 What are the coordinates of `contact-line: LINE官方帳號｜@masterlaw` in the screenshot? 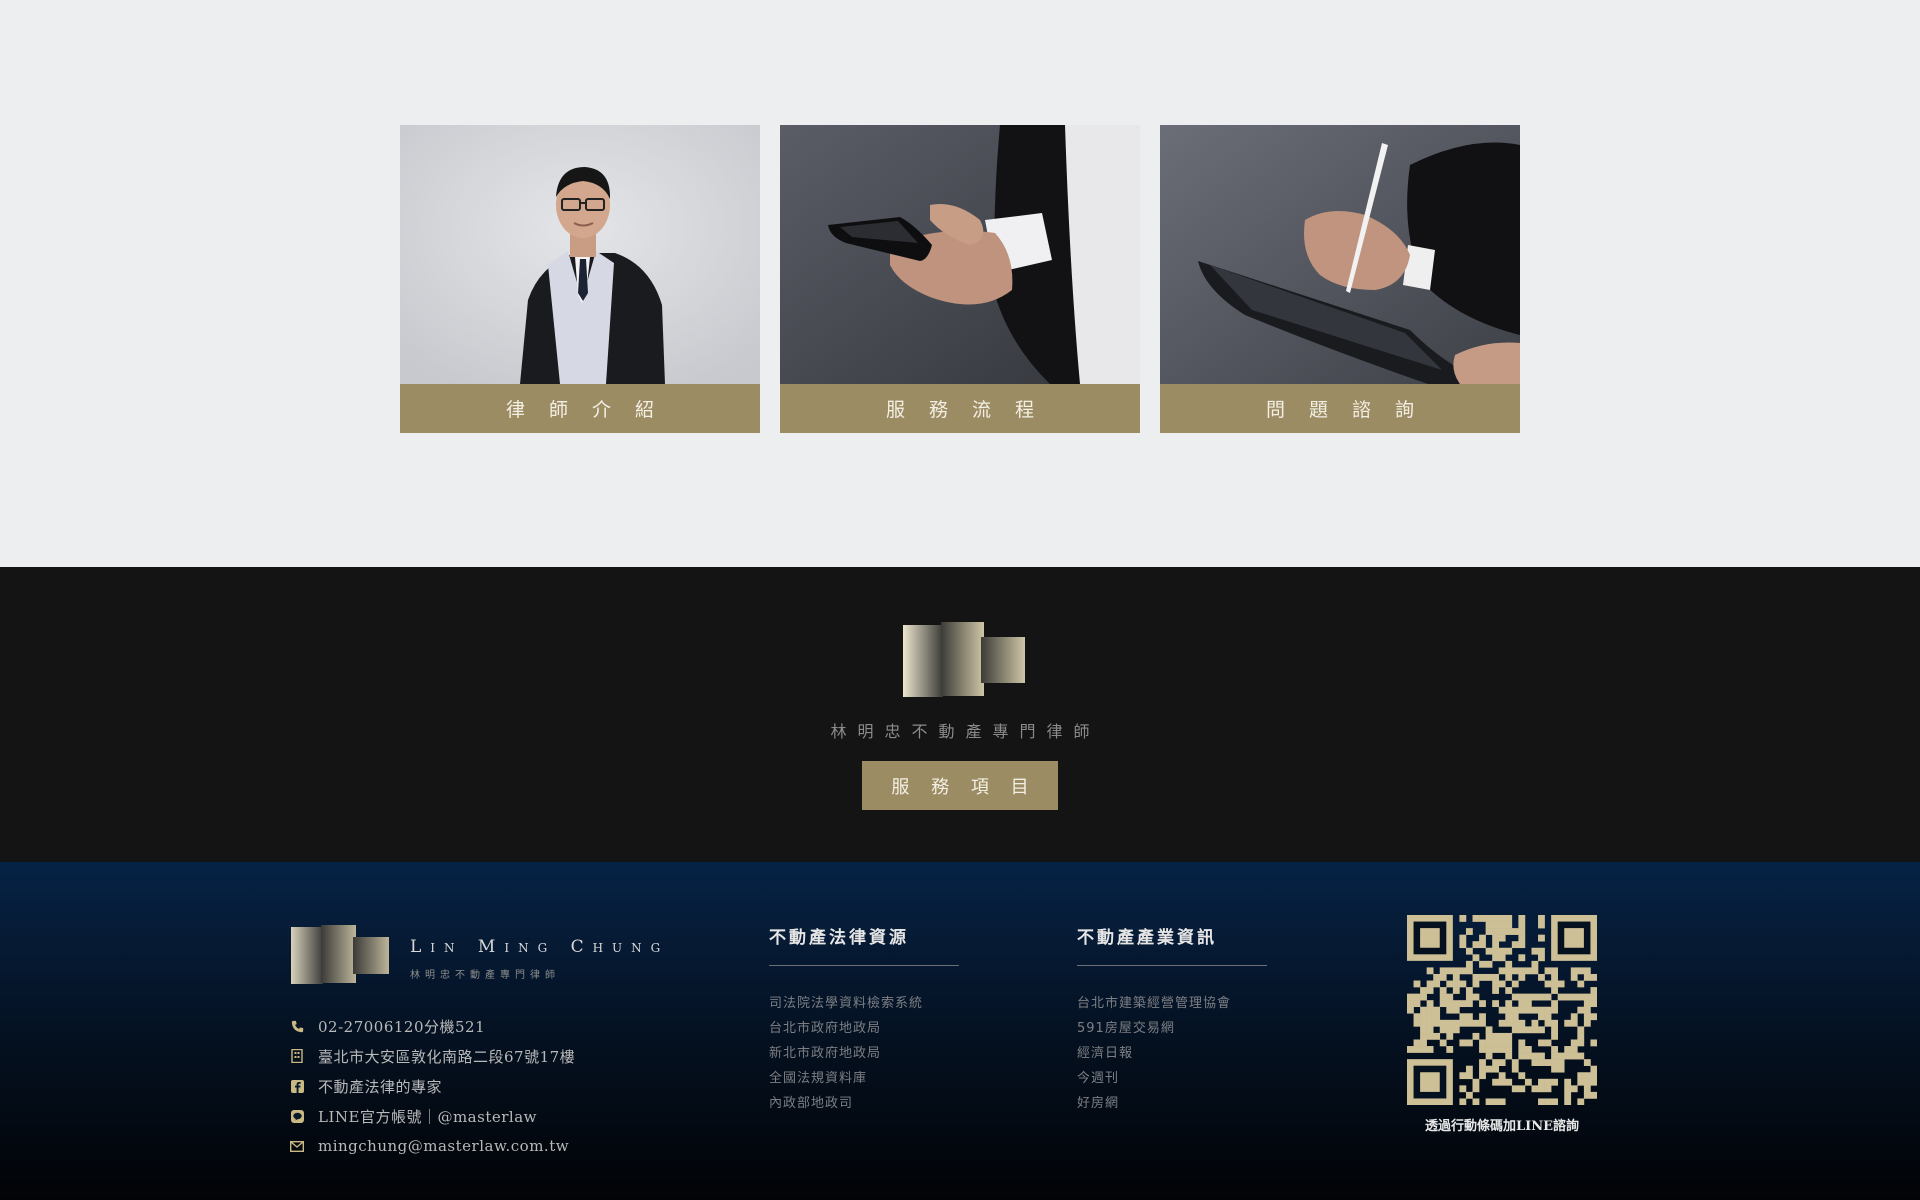 It's located at (413, 1116).